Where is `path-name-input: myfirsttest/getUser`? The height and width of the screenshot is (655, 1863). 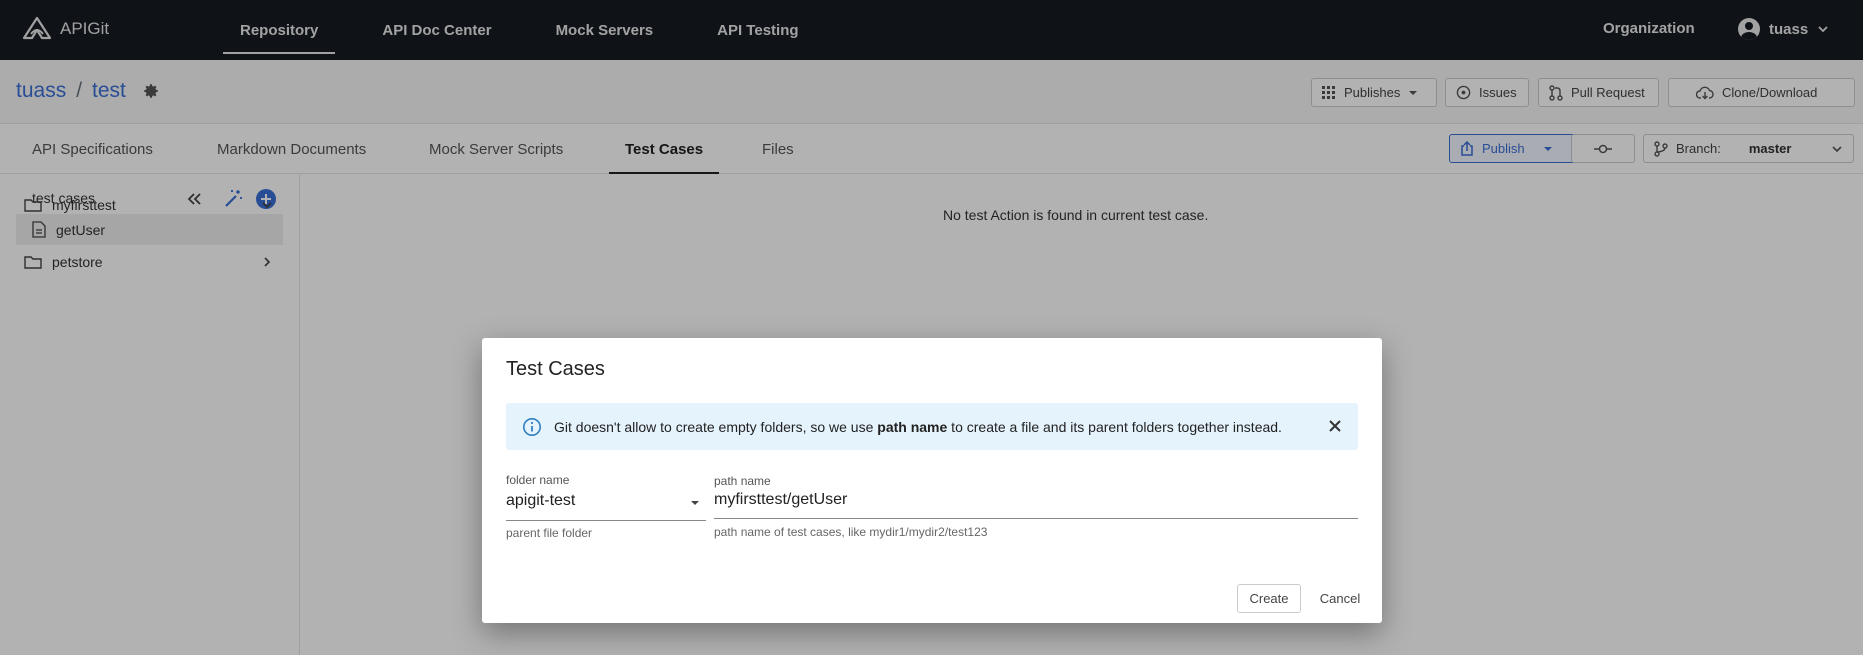 path-name-input: myfirsttest/getUser is located at coordinates (1036, 502).